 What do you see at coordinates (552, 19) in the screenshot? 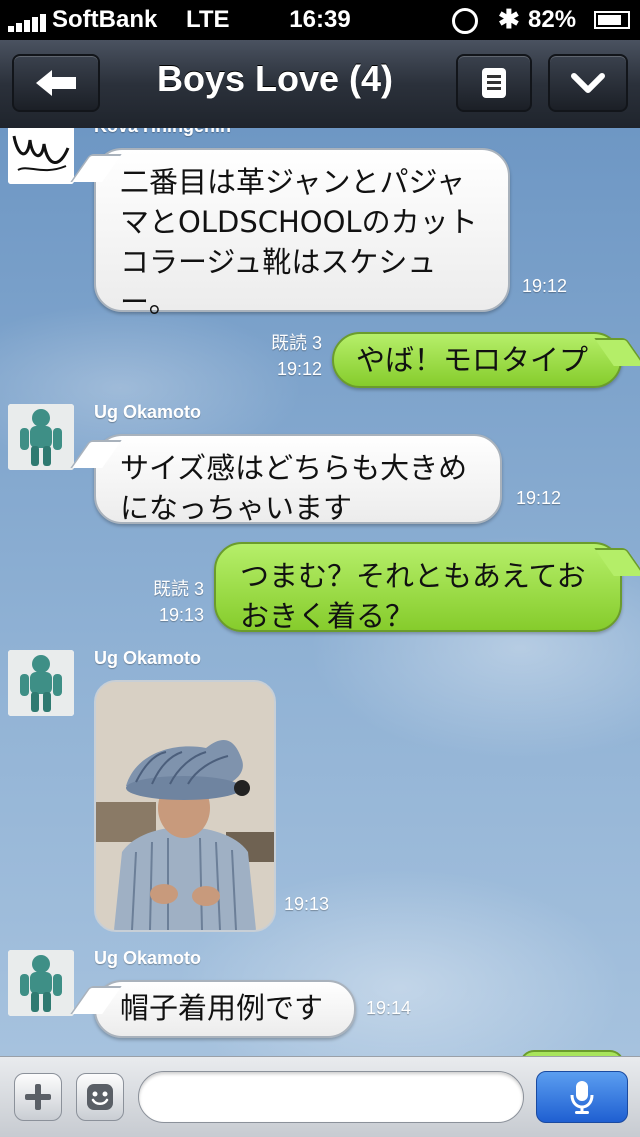
I see `battery-percentage: 82%` at bounding box center [552, 19].